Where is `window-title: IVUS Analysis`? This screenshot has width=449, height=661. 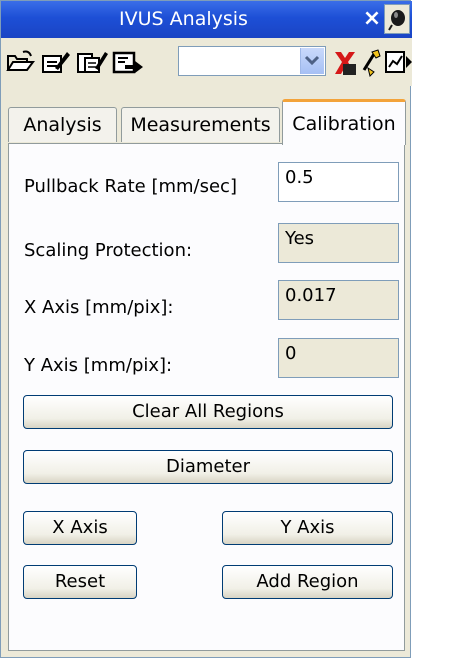 window-title: IVUS Analysis is located at coordinates (183, 19).